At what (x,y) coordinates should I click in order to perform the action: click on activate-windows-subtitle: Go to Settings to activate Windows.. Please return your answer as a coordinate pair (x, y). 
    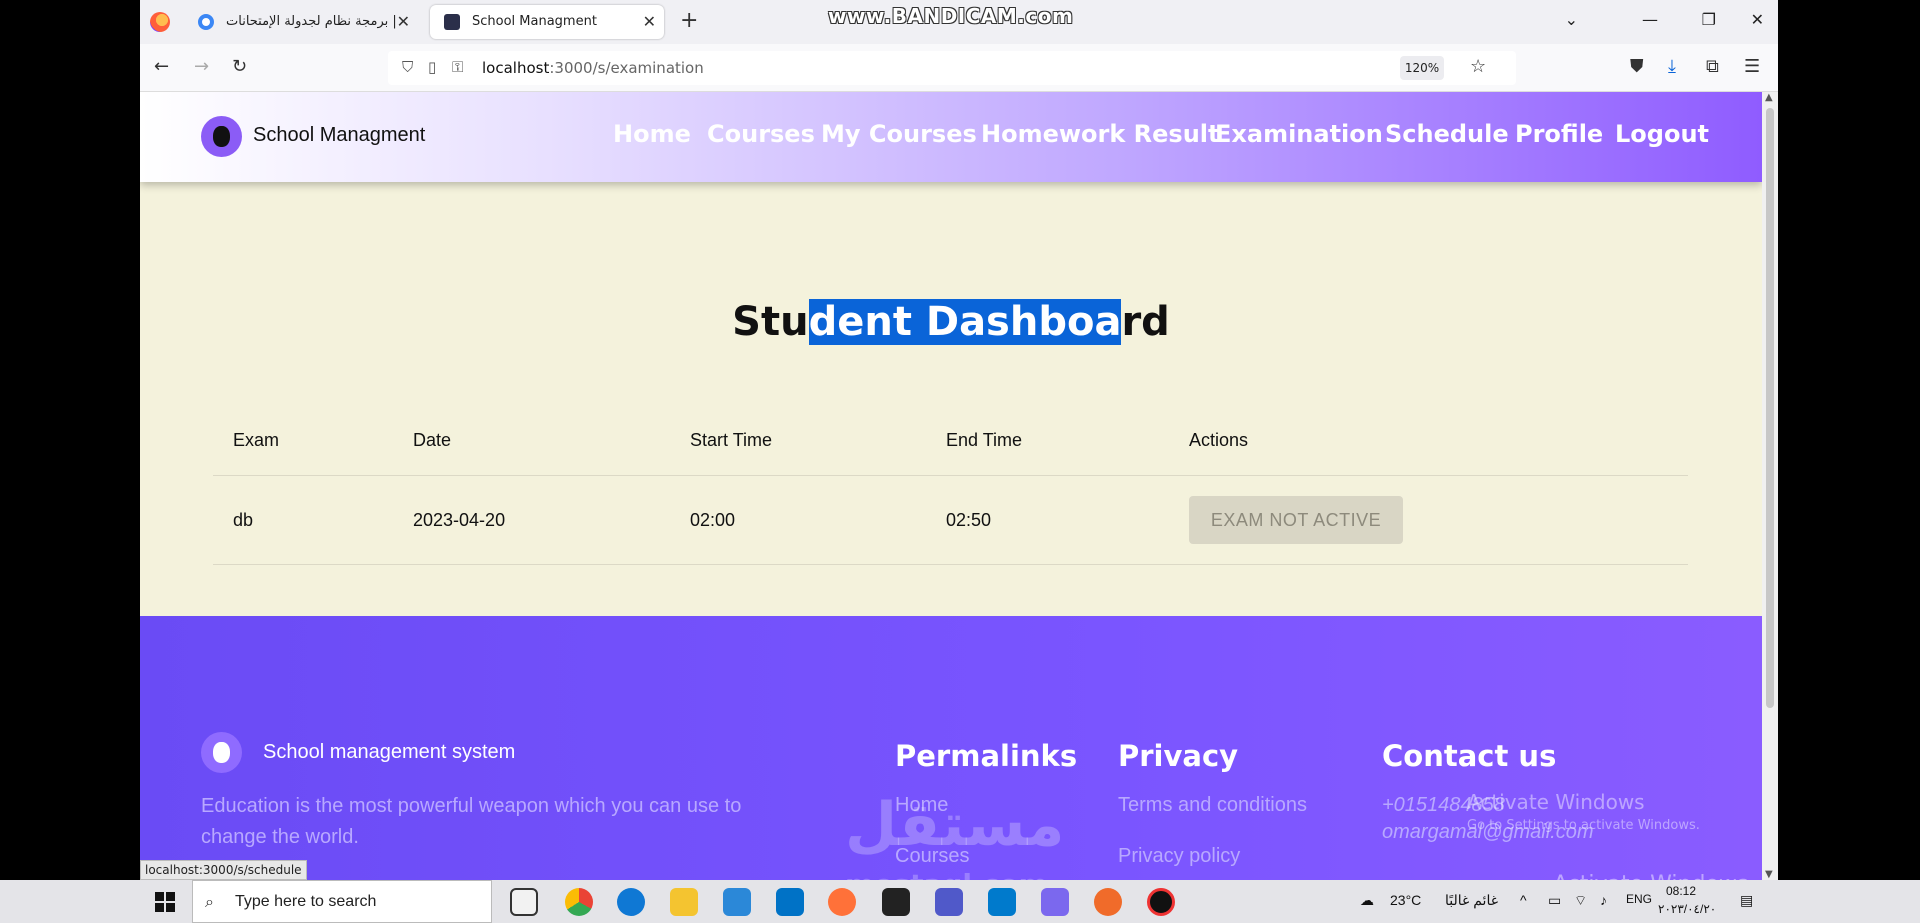
    Looking at the image, I should click on (1583, 825).